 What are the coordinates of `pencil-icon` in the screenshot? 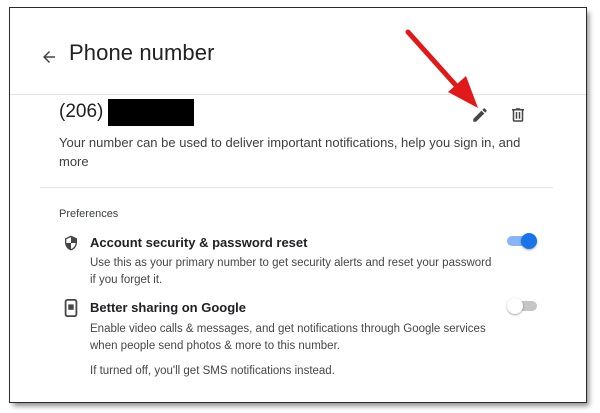 It's located at (480, 115).